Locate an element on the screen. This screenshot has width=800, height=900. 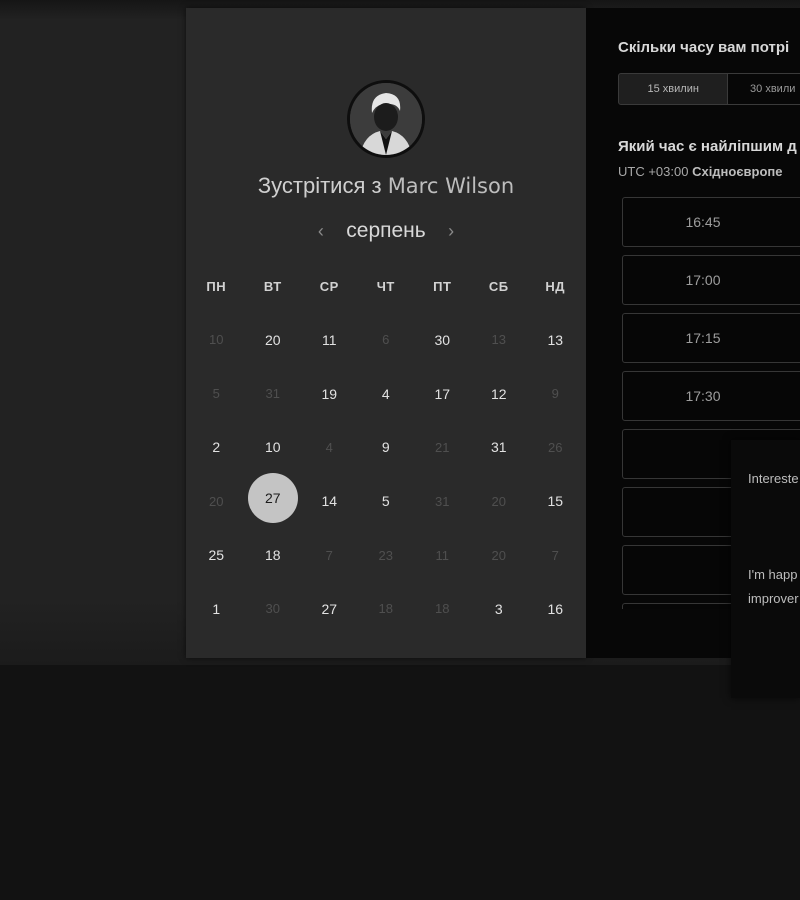
day-cell: 11 is located at coordinates (329, 340).